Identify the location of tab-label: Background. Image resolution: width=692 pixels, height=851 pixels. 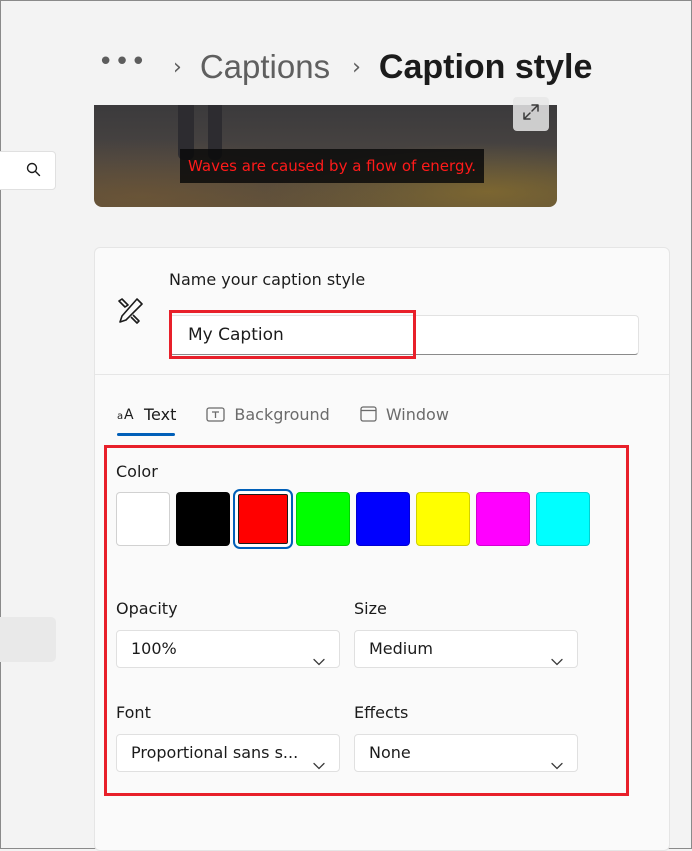
(282, 414).